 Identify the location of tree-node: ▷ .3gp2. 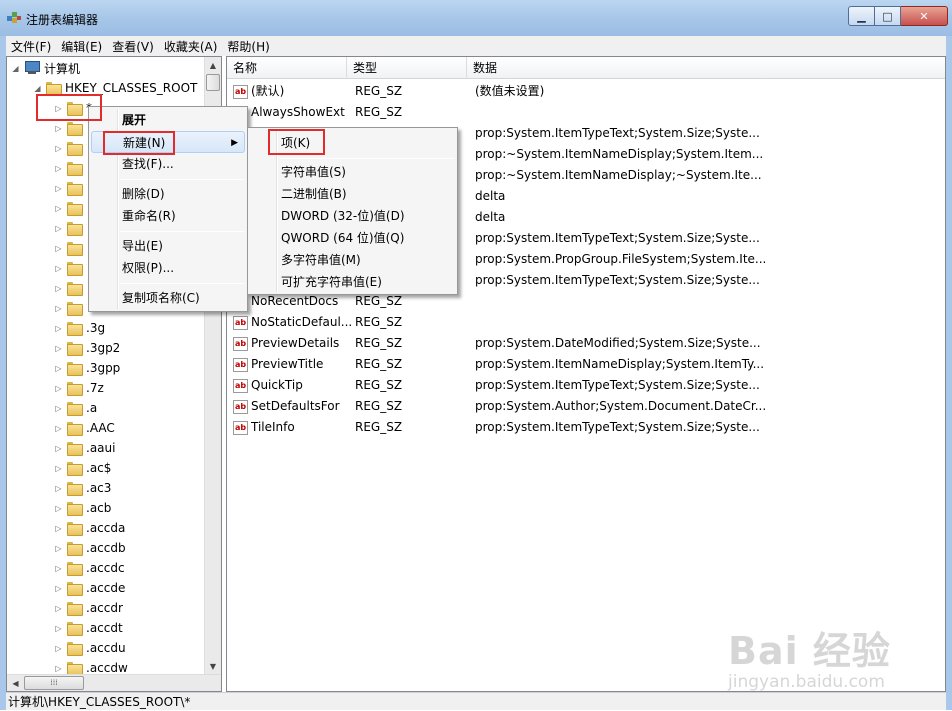
(87, 348).